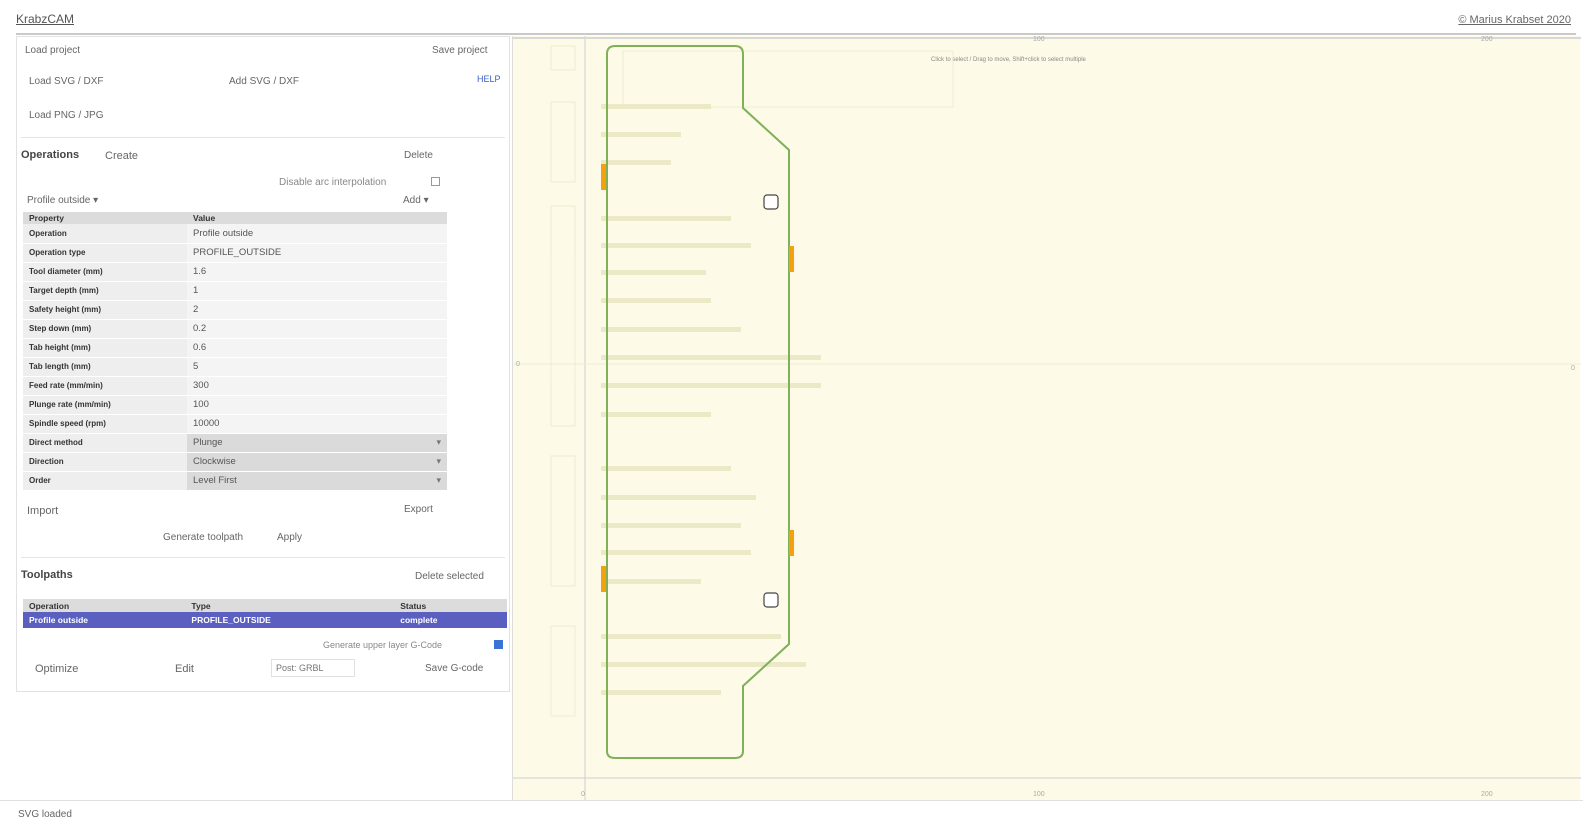 This screenshot has width=1583, height=827. Describe the element at coordinates (1514, 20) in the screenshot. I see `copyright-text: © Marius Krabset 2020` at that location.